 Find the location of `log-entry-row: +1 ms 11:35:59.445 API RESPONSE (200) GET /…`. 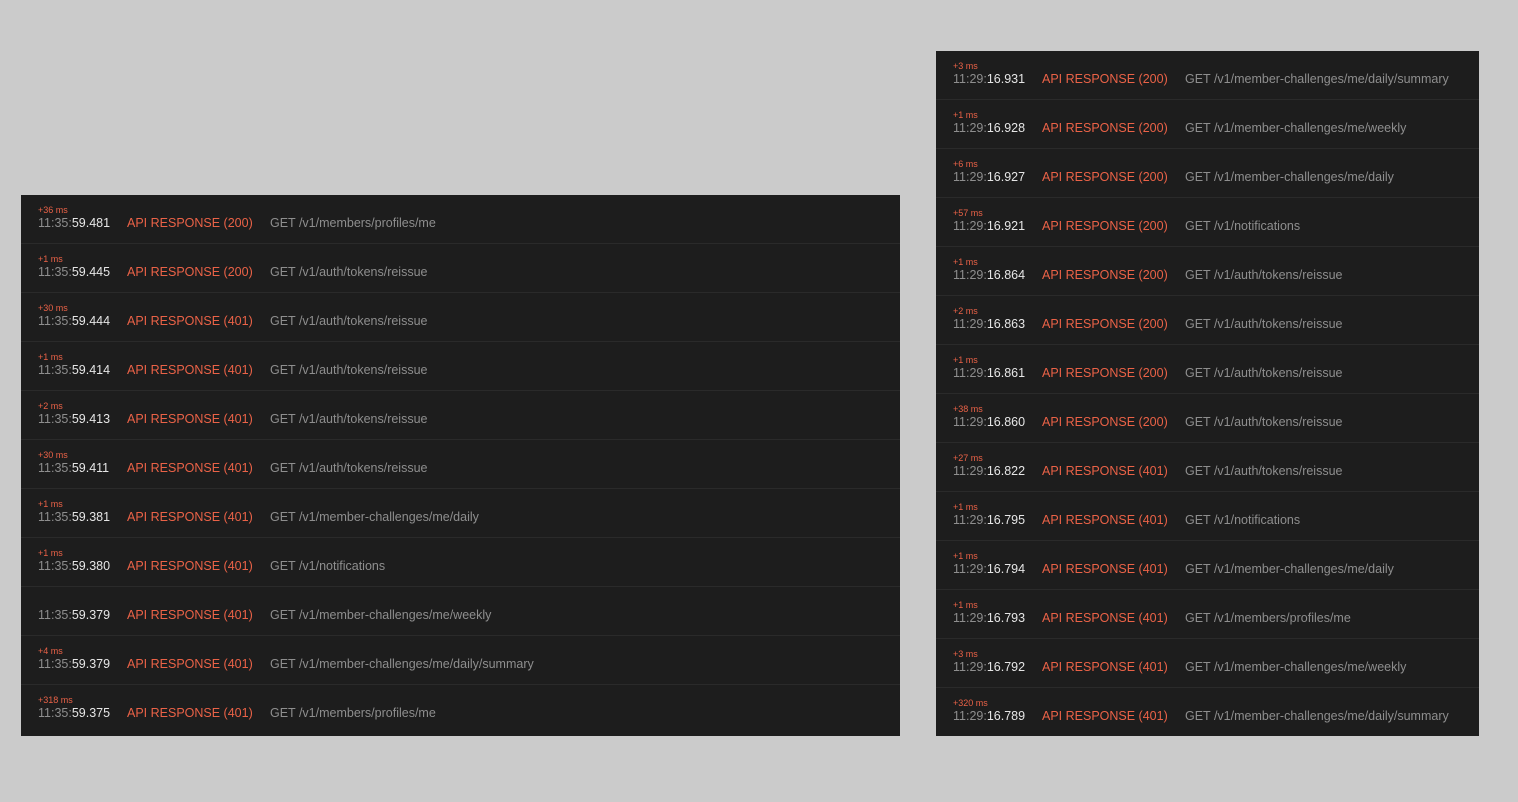

log-entry-row: +1 ms 11:35:59.445 API RESPONSE (200) GET /… is located at coordinates (460, 268).